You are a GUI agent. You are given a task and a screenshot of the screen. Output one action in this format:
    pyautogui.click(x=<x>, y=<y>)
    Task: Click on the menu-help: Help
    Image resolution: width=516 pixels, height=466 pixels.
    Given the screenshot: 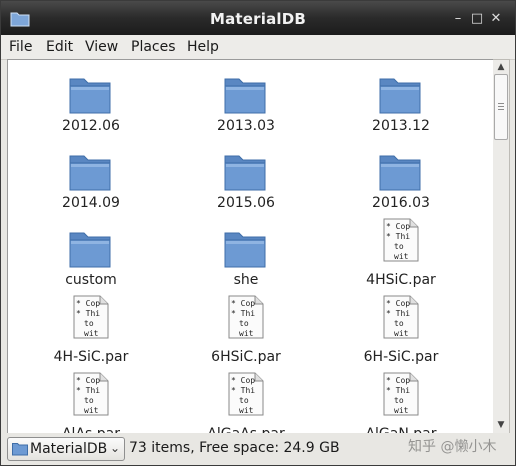 What is the action you would take?
    pyautogui.click(x=203, y=47)
    